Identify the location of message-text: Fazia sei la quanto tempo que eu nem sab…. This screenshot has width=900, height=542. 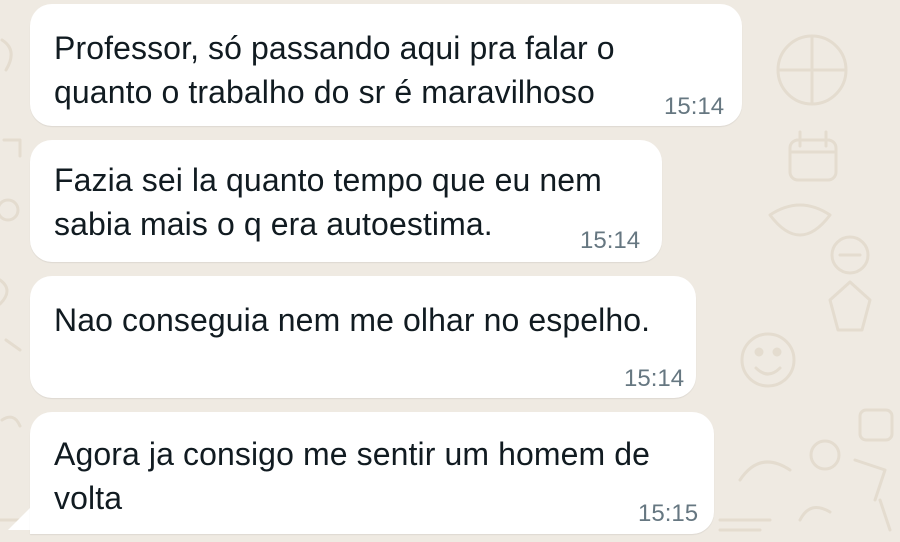
(328, 202).